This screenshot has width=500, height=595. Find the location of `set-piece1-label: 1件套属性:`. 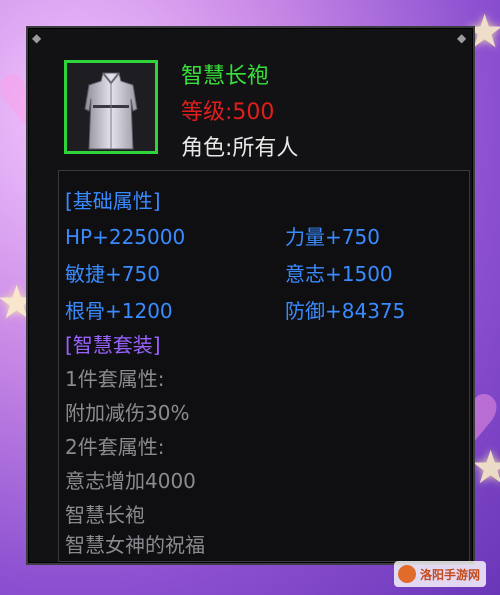

set-piece1-label: 1件套属性: is located at coordinates (115, 379).